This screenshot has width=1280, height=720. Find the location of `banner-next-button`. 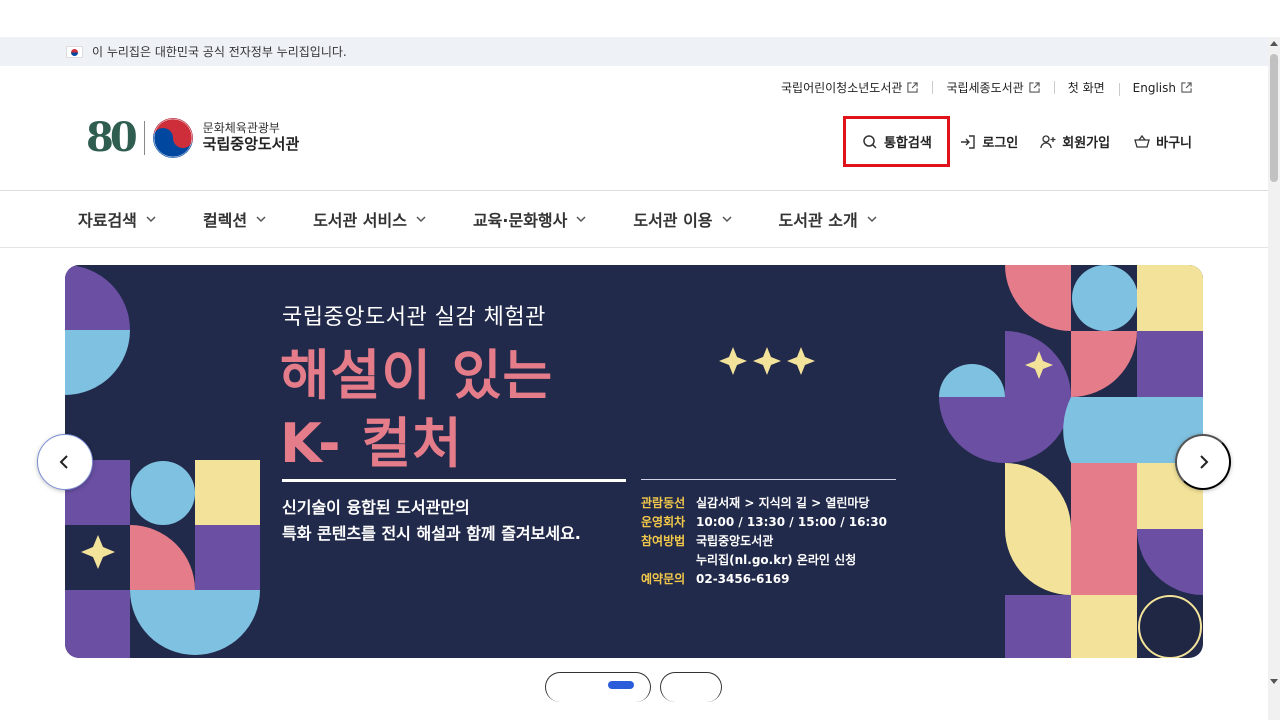

banner-next-button is located at coordinates (1203, 462).